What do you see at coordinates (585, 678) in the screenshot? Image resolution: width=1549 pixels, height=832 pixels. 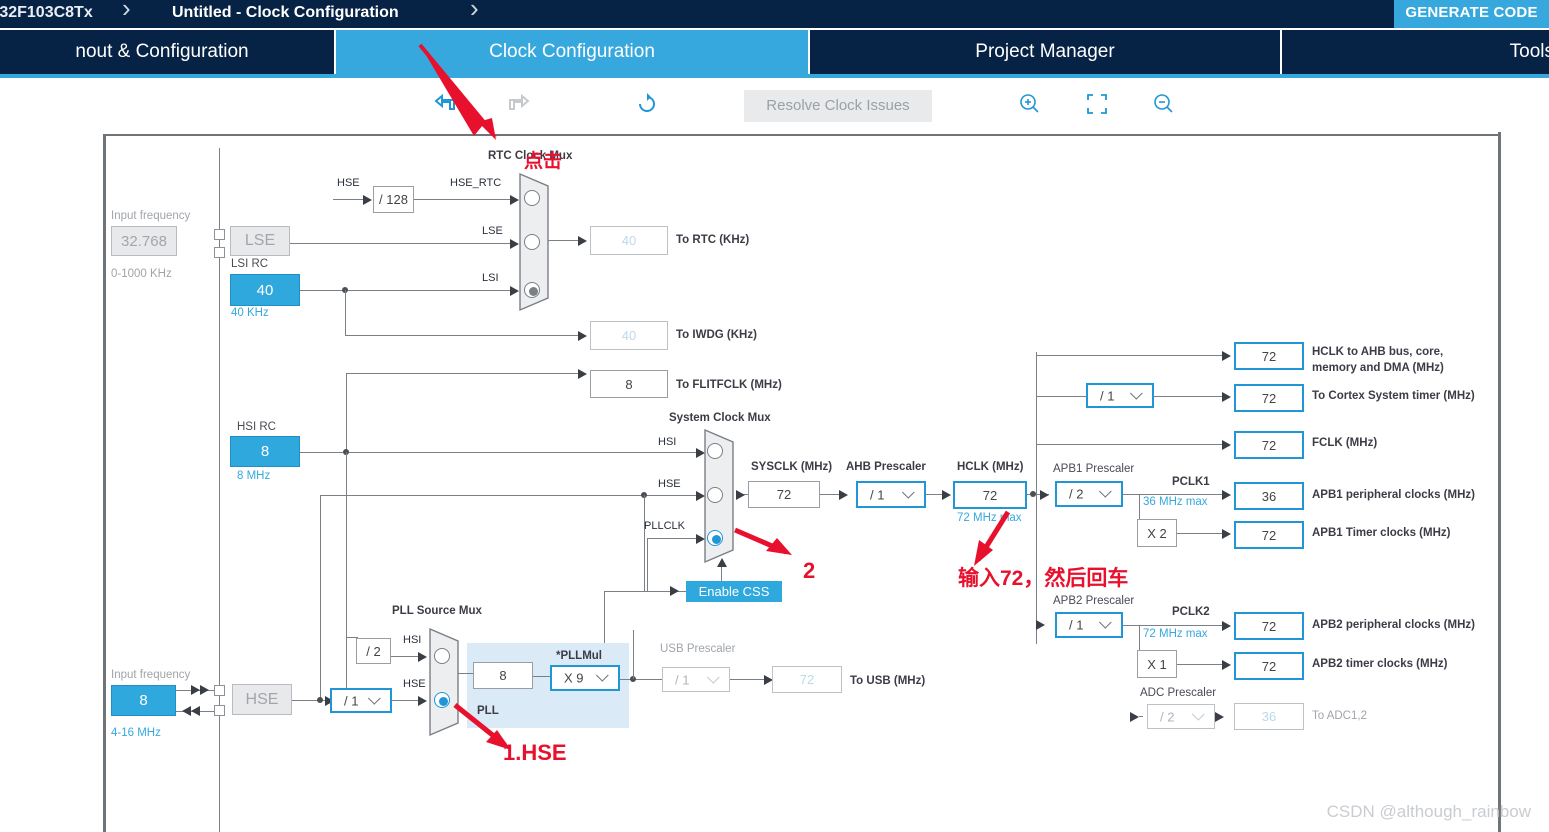 I see `pllmul-select: X 9` at bounding box center [585, 678].